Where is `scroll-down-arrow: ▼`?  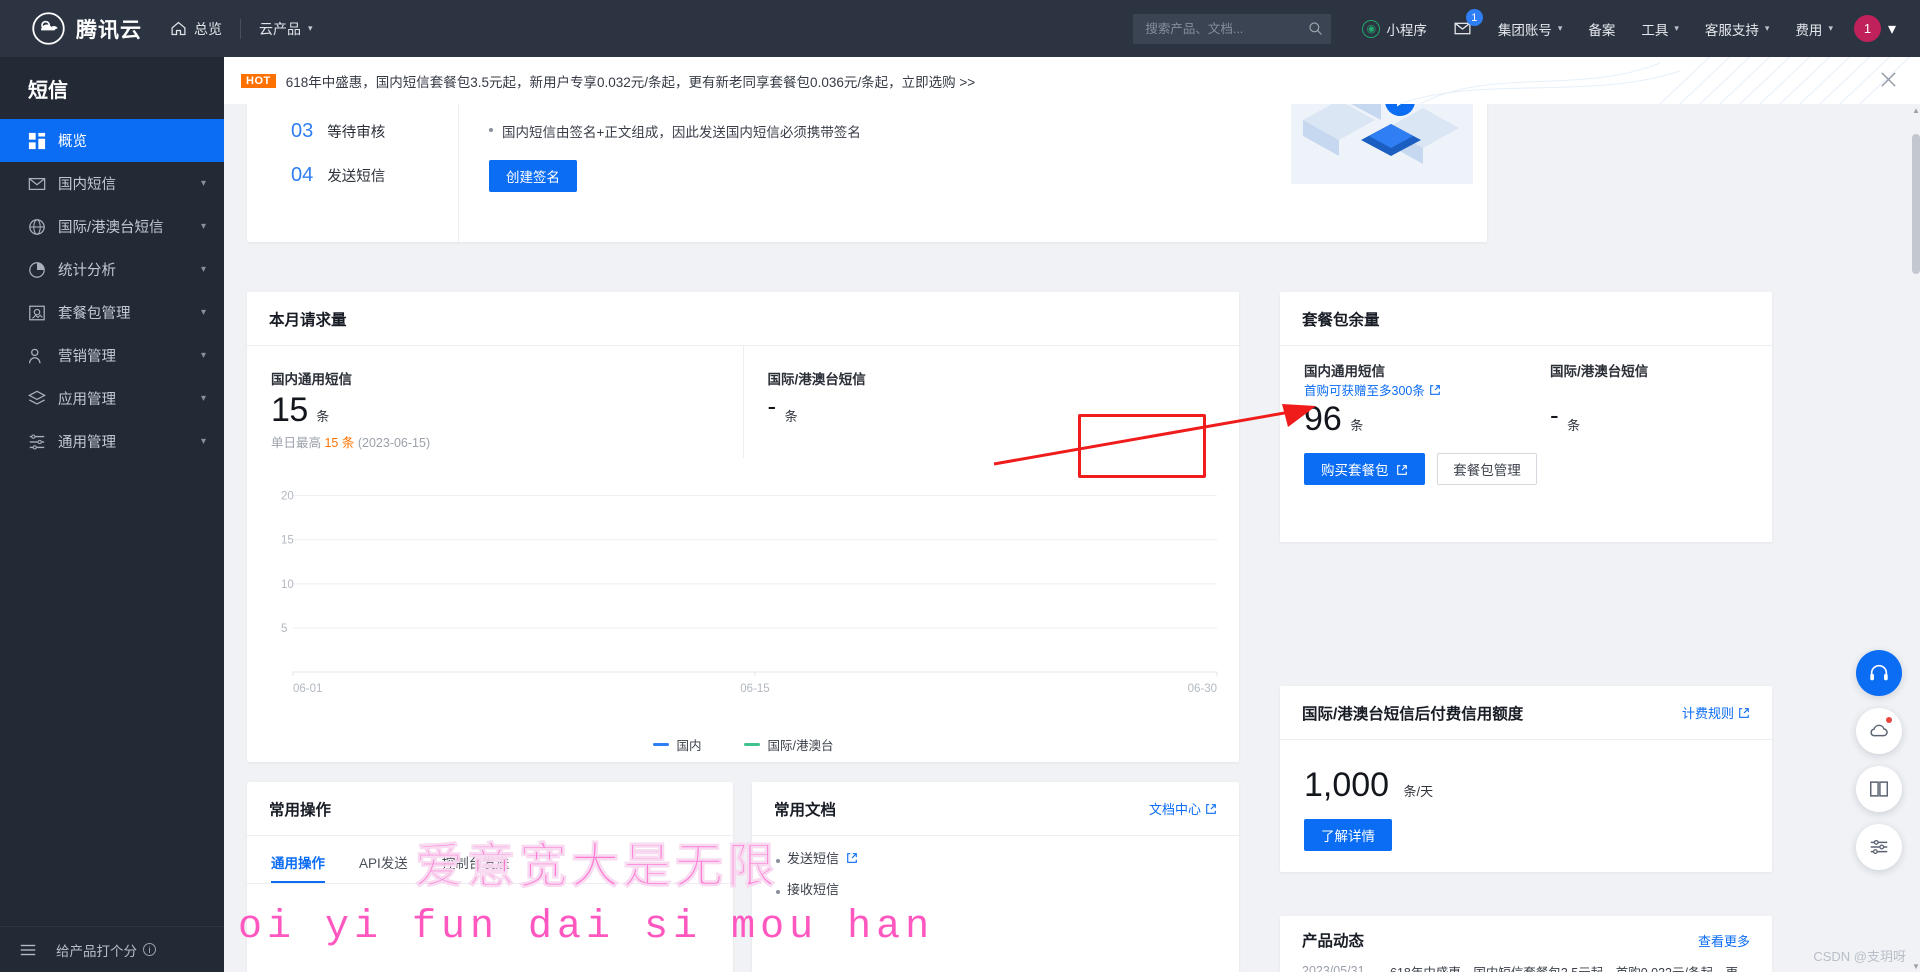
scroll-down-arrow: ▼ is located at coordinates (1916, 966).